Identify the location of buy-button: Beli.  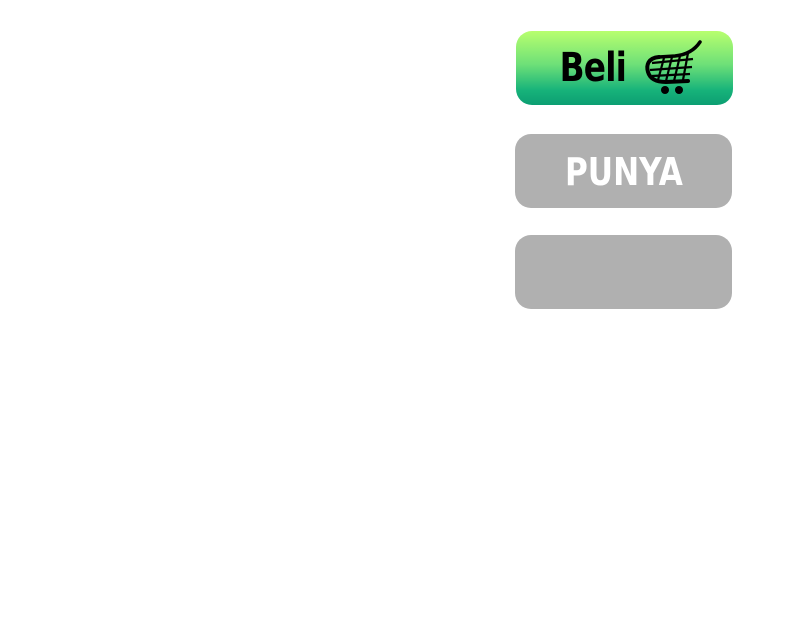
(624, 68).